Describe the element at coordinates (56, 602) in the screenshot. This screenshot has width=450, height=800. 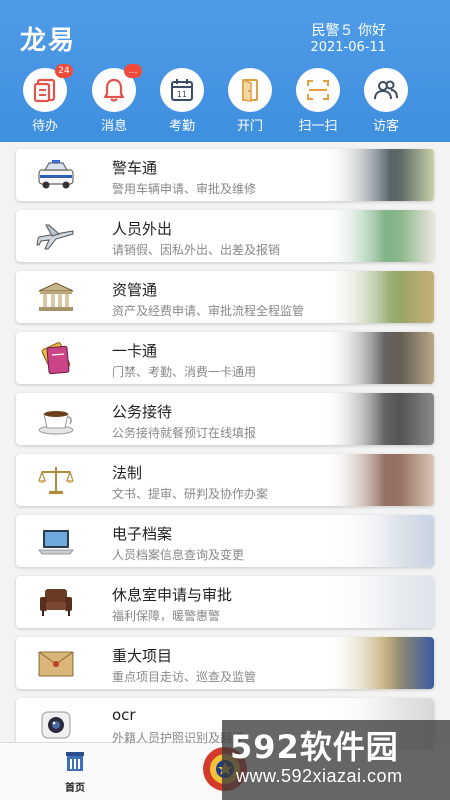
I see `armchair-icon` at that location.